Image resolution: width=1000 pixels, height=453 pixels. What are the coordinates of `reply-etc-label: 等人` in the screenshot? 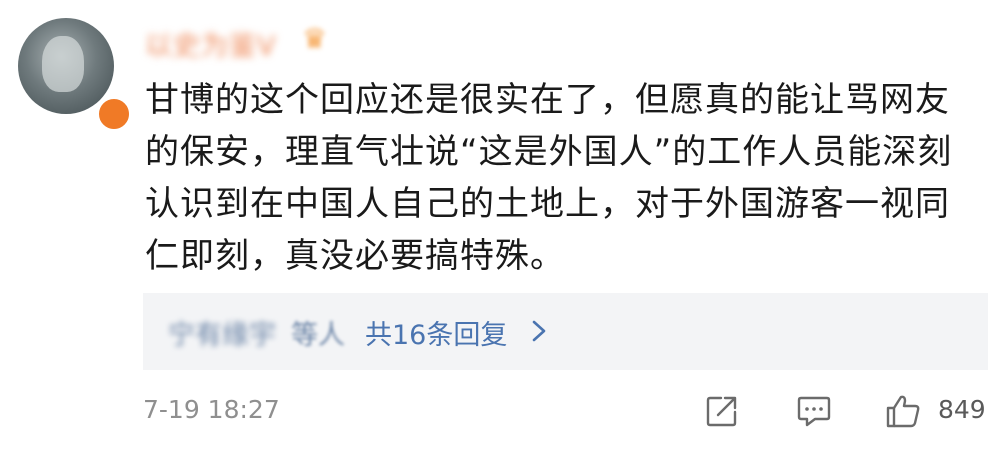 It's located at (318, 335).